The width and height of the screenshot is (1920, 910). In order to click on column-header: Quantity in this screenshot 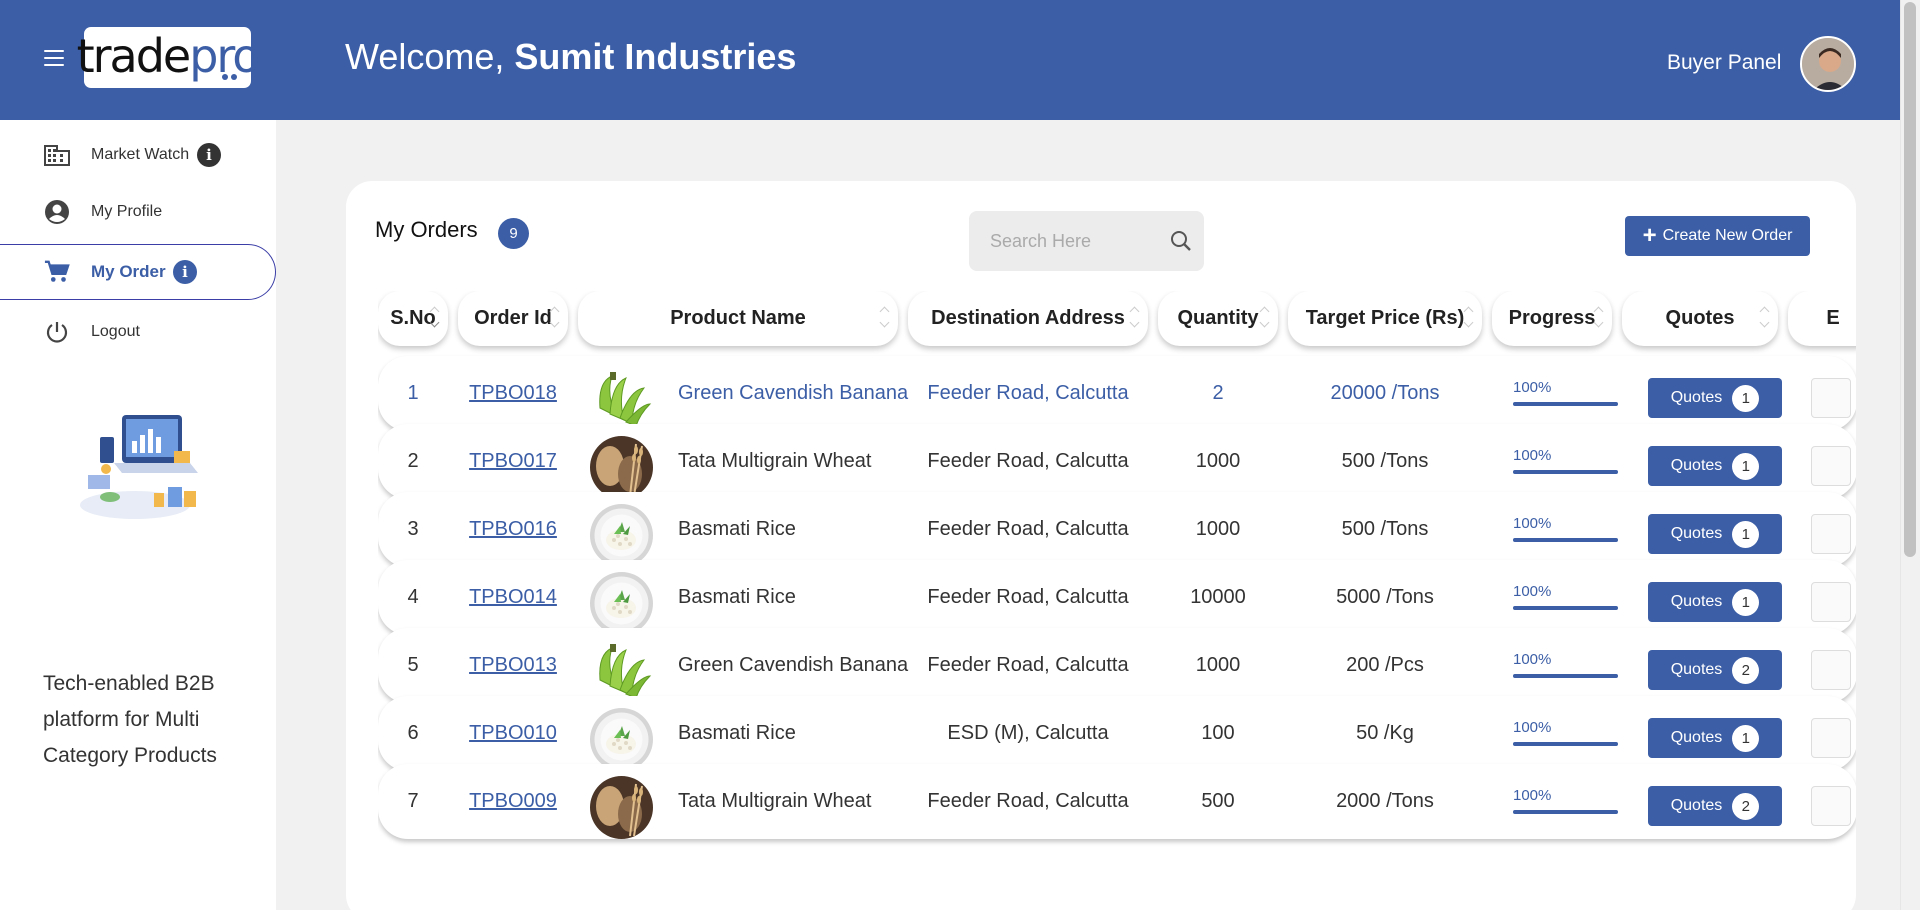, I will do `click(1218, 318)`.